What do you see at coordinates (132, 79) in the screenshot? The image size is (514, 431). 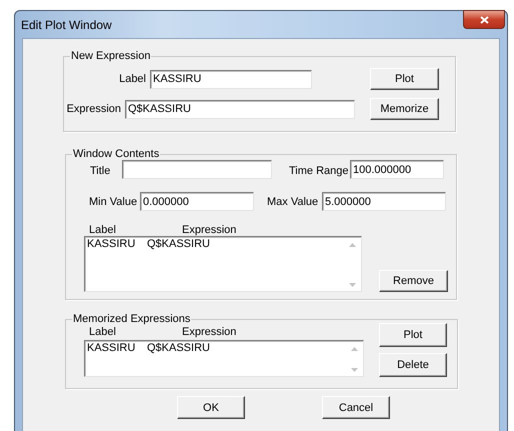 I see `field-label: Label` at bounding box center [132, 79].